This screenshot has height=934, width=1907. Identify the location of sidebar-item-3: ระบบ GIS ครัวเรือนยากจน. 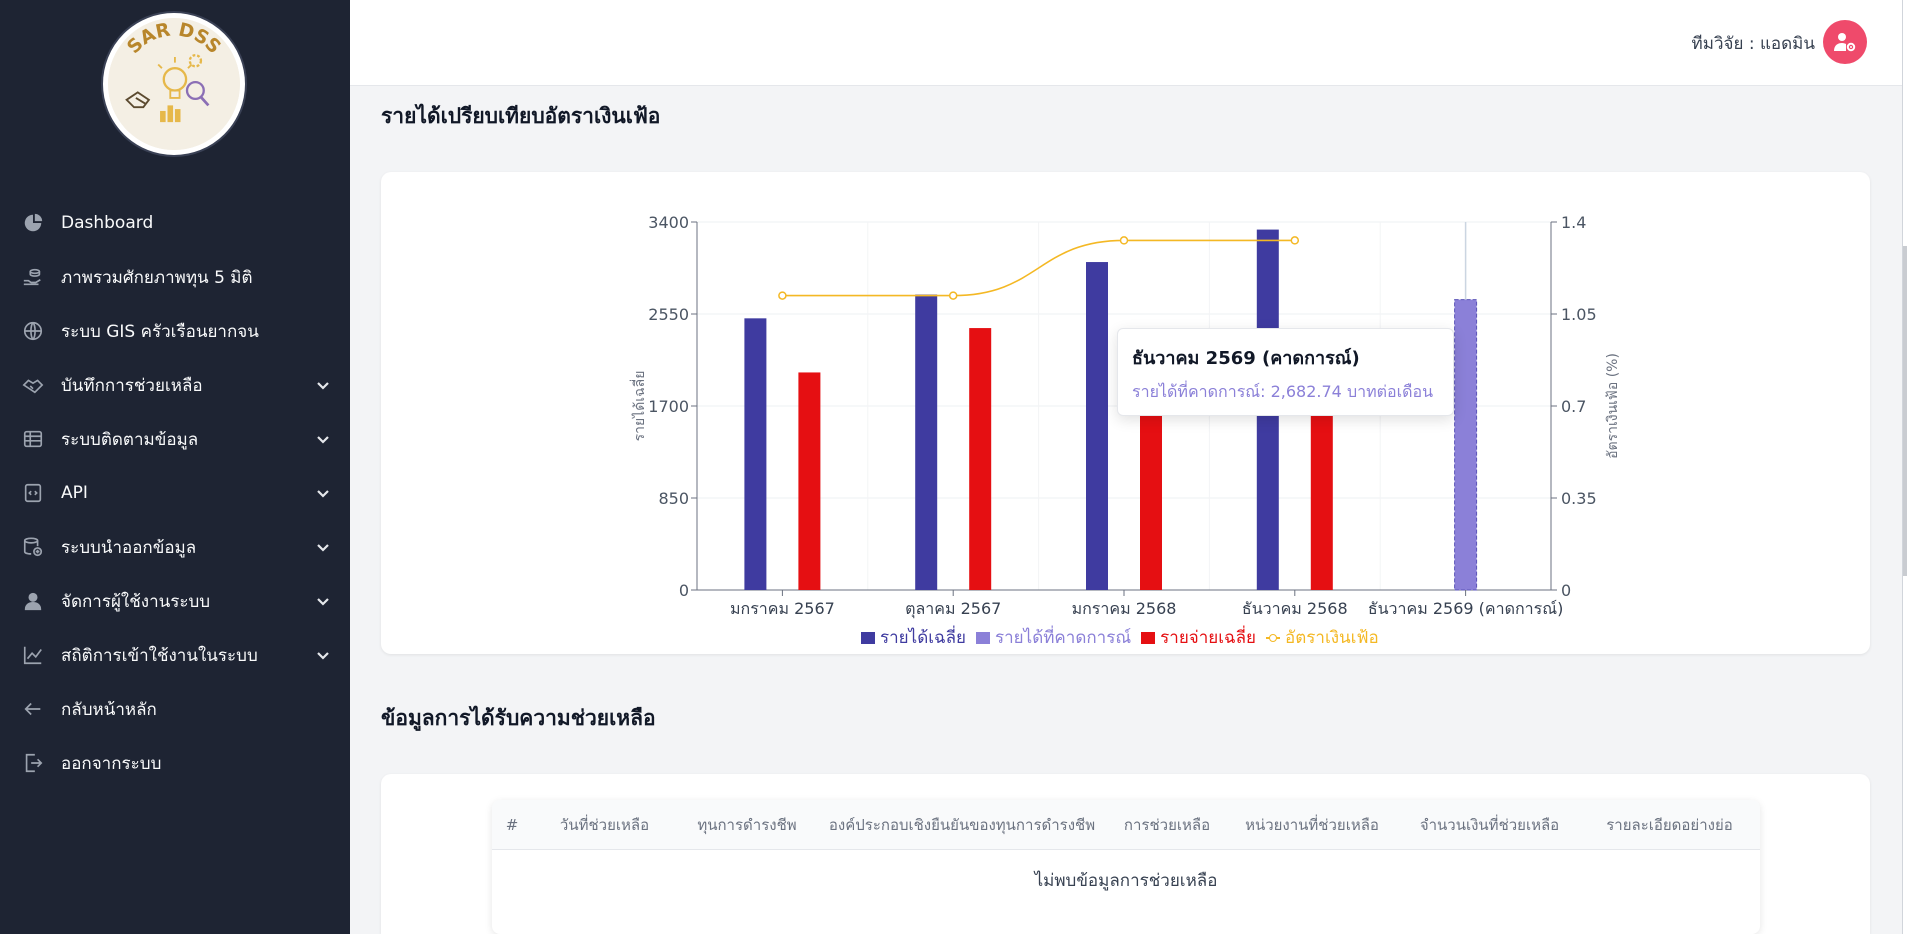
(175, 331).